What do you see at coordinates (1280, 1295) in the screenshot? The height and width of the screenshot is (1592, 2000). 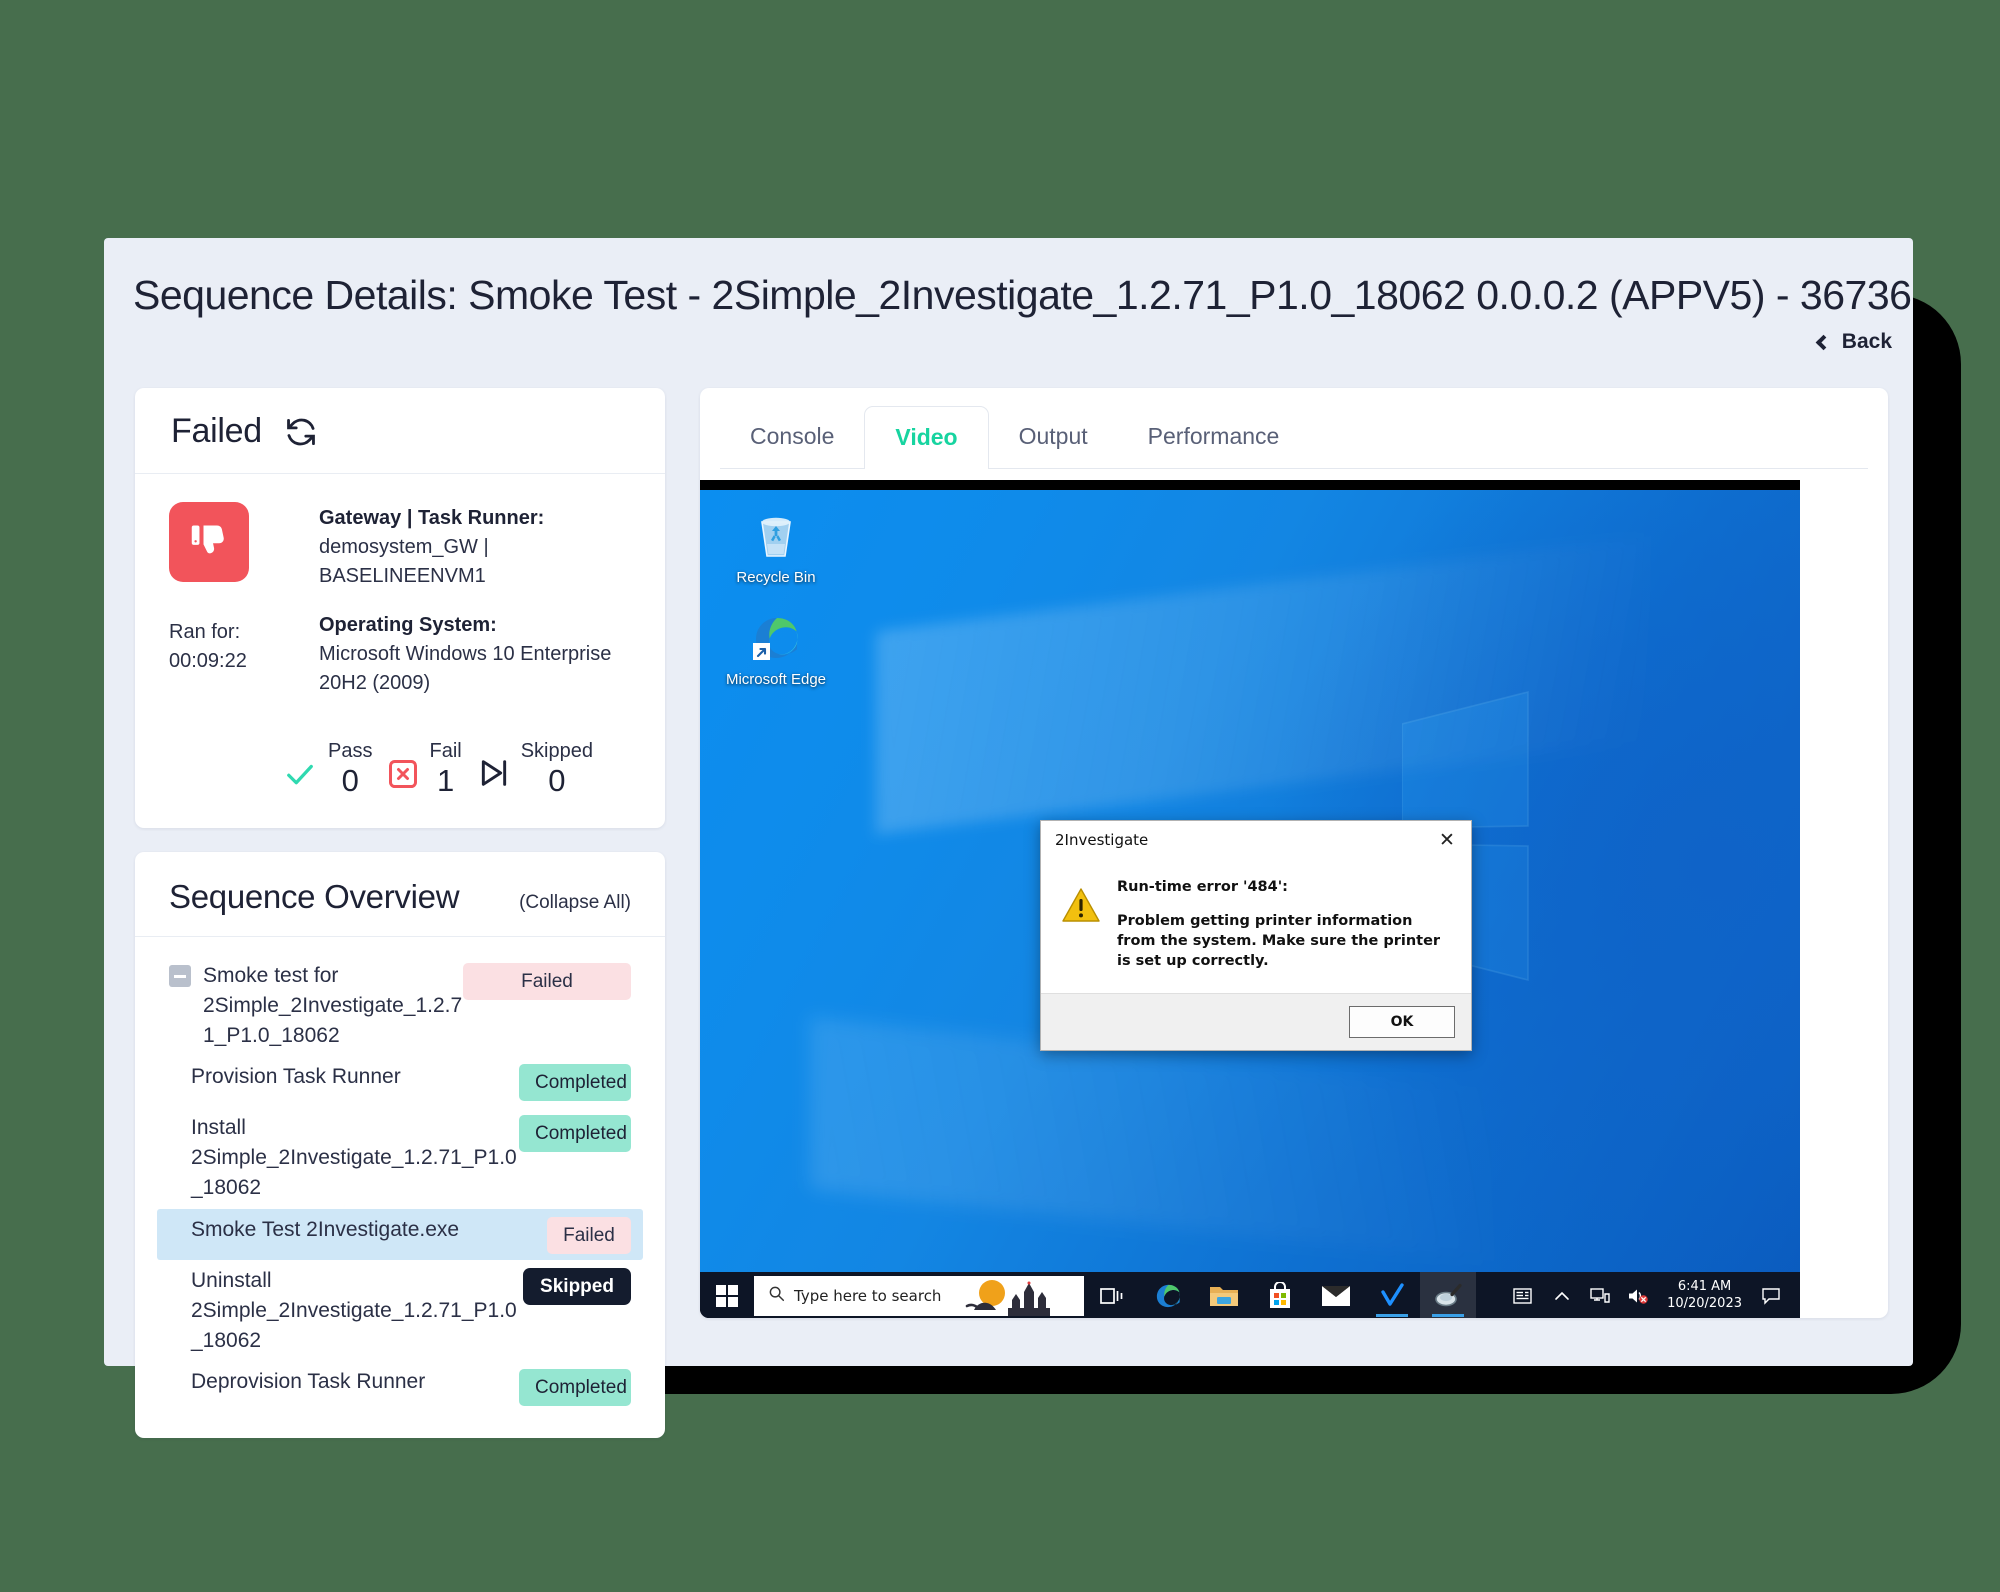 I see `microsoft-store-icon` at bounding box center [1280, 1295].